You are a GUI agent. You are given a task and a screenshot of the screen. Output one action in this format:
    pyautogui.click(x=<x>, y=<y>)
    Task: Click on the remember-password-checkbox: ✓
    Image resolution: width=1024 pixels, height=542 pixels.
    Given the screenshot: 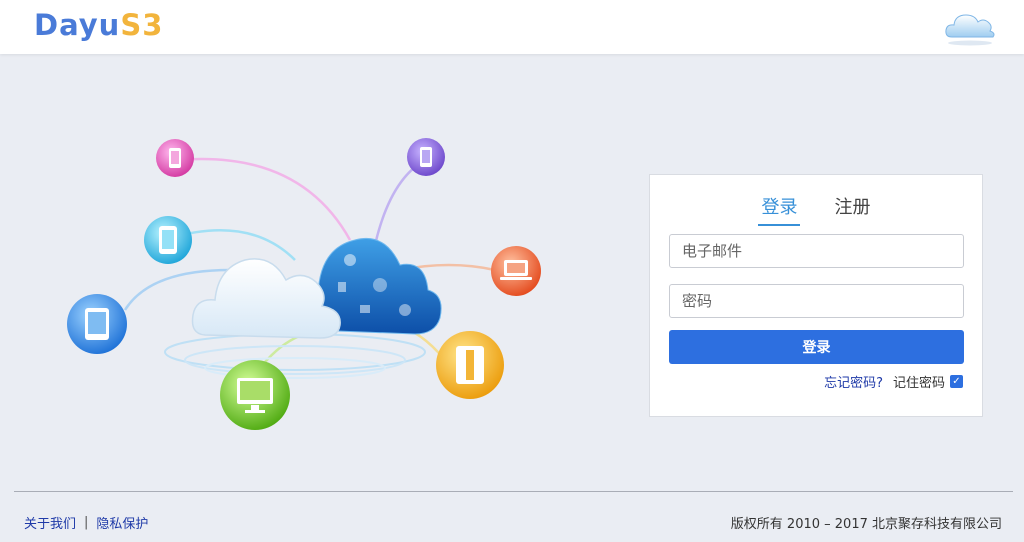 What is the action you would take?
    pyautogui.click(x=956, y=381)
    